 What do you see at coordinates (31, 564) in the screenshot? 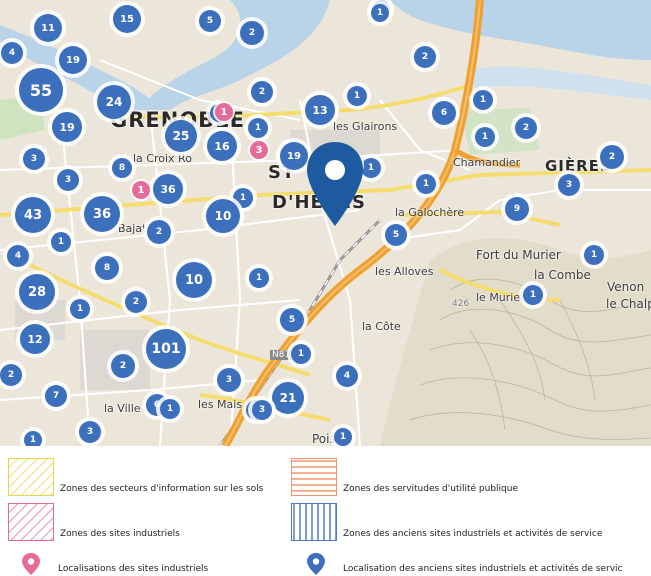
I see `pink-pin-icon` at bounding box center [31, 564].